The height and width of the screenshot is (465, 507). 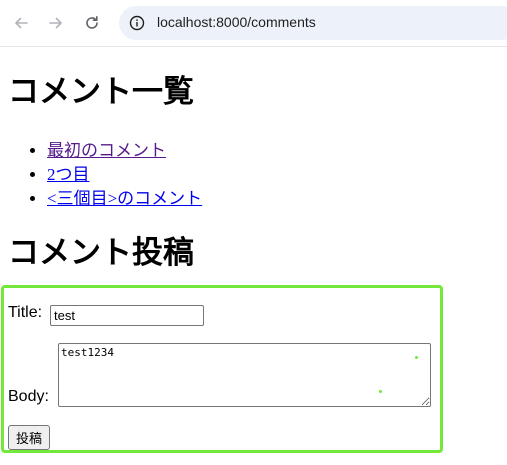 I want to click on back-button, so click(x=21, y=23).